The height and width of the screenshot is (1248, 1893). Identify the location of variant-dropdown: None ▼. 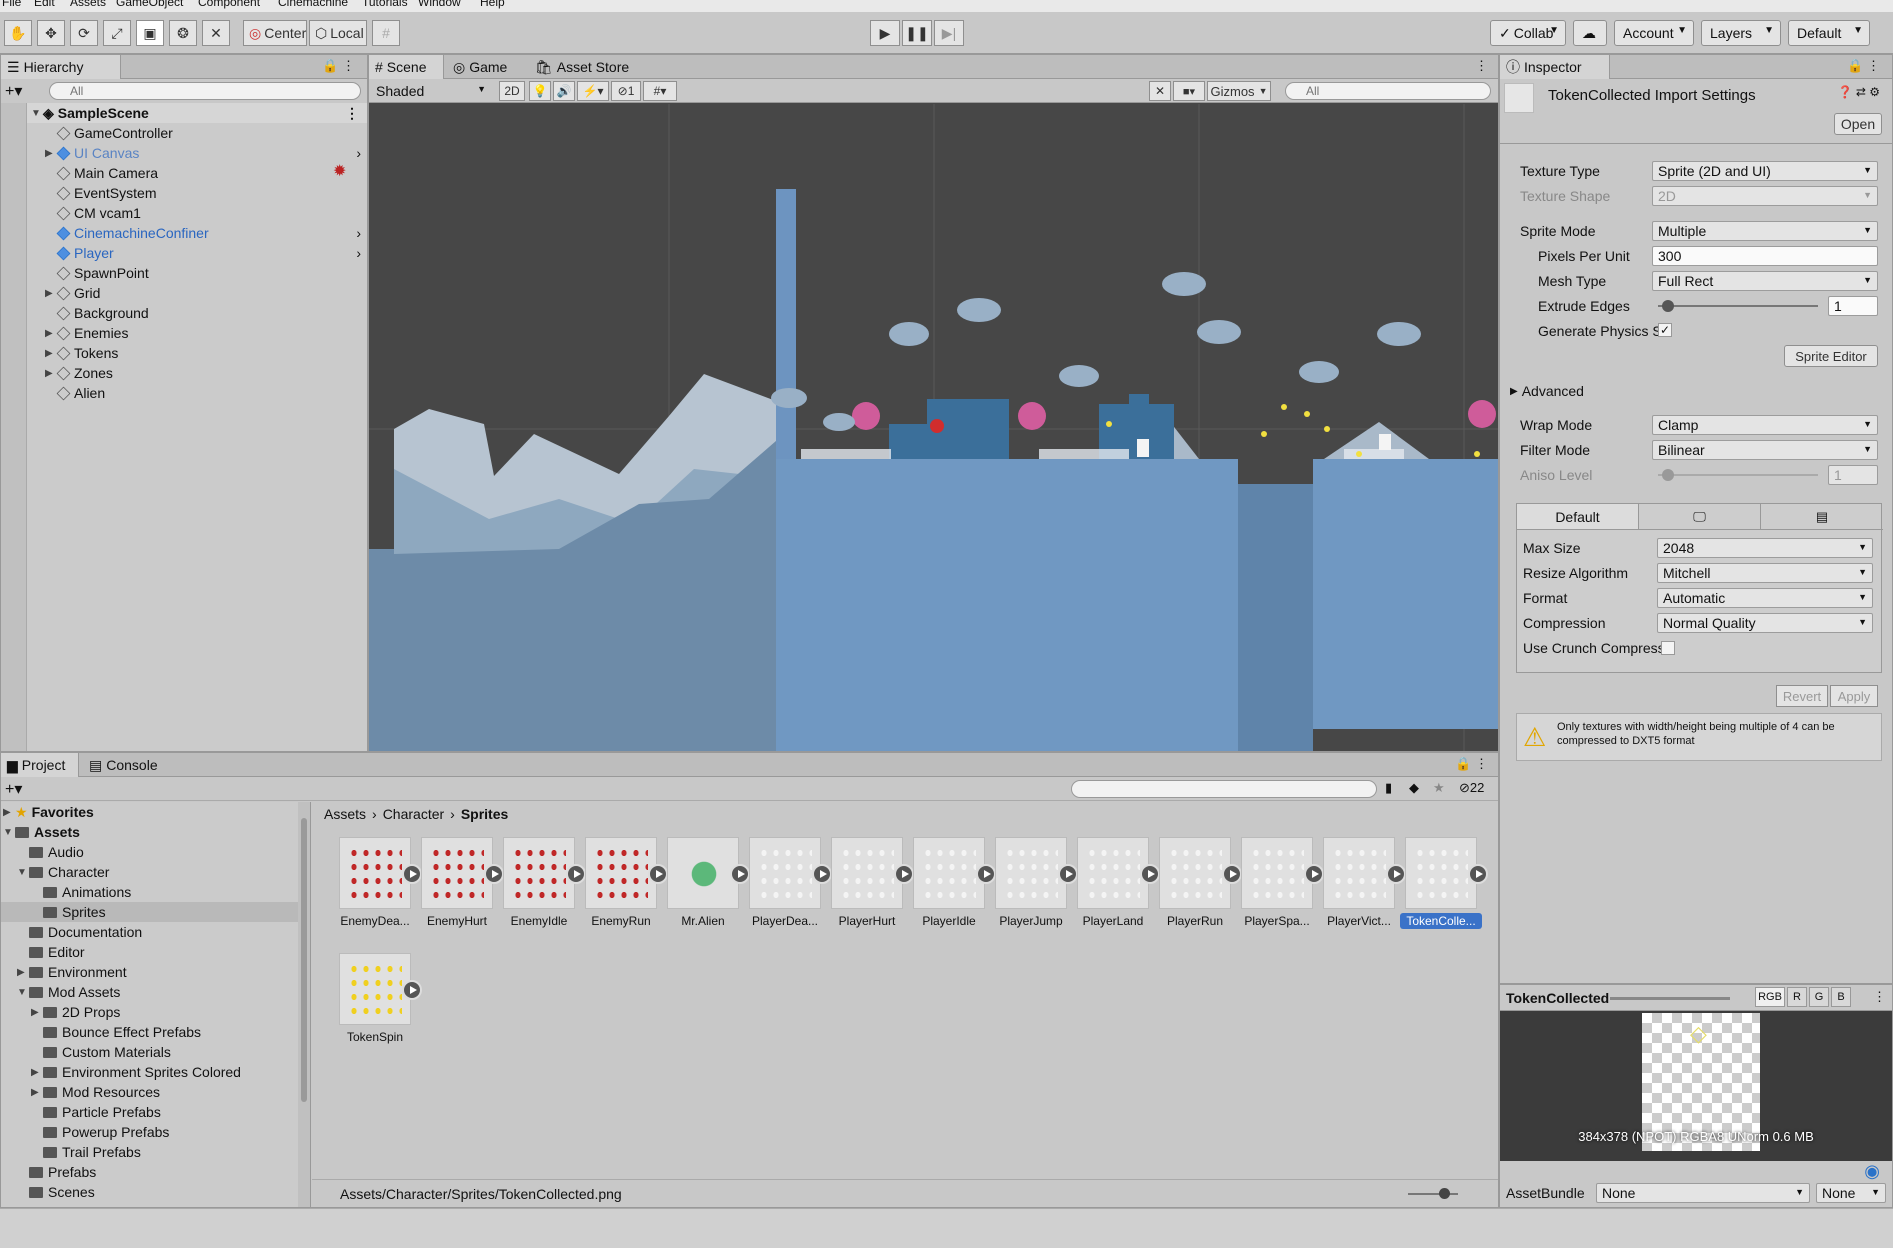
(1851, 1193).